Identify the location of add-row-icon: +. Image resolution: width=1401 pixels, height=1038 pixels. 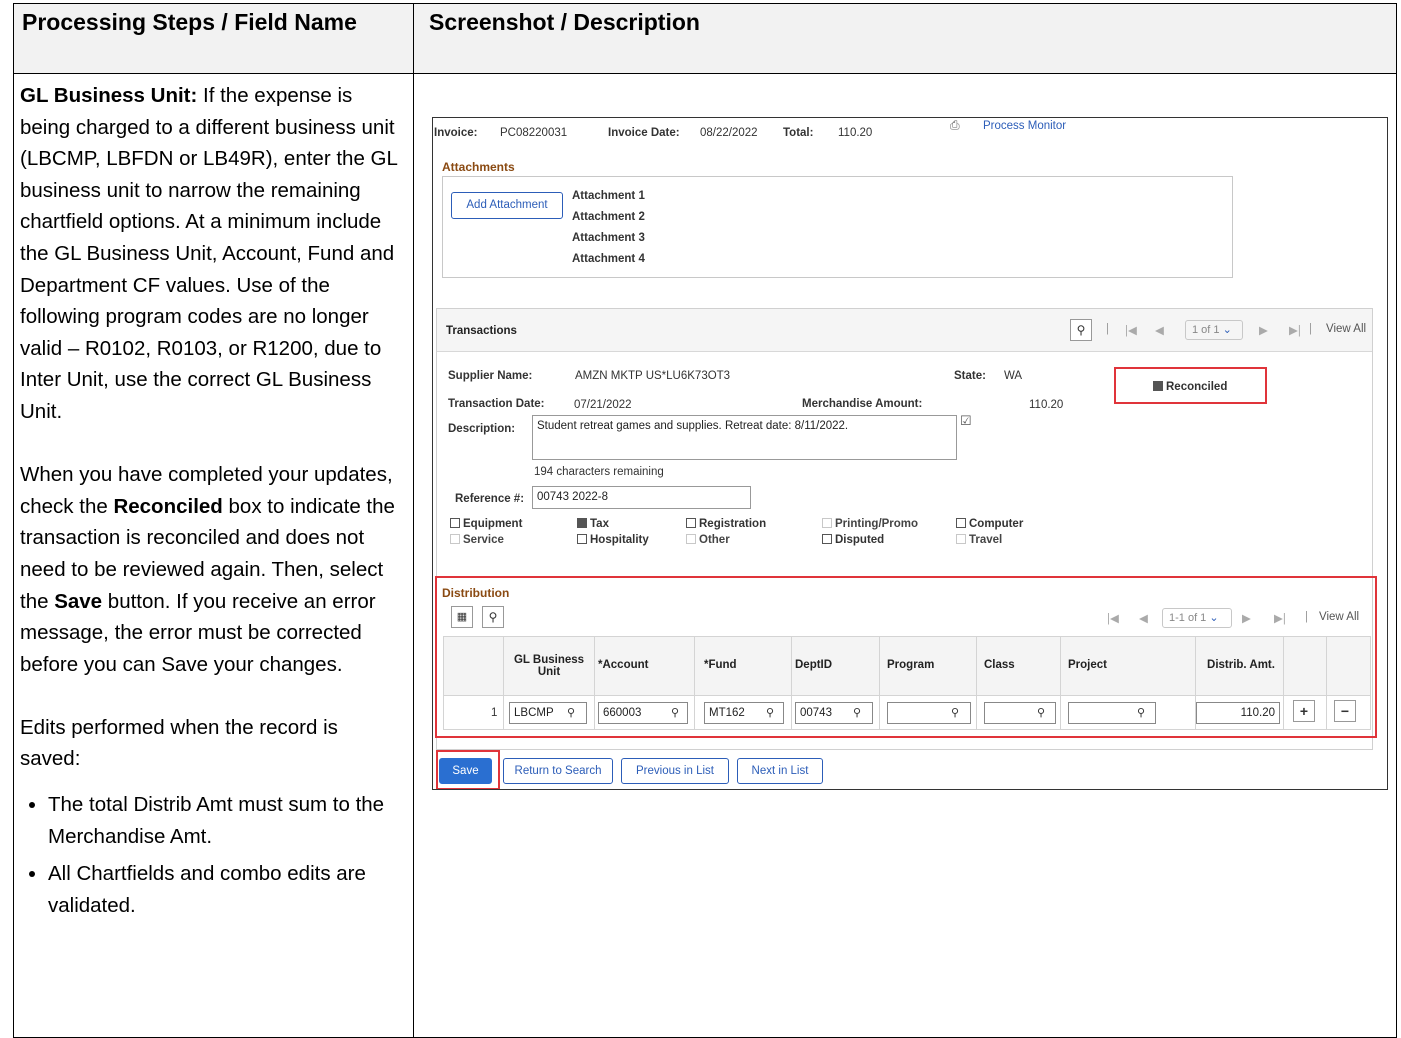
(1304, 711).